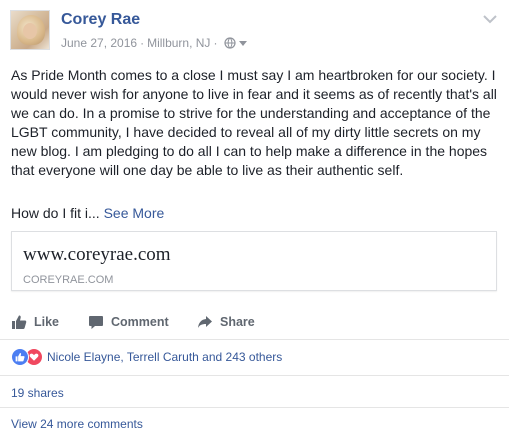  I want to click on like-button: Like, so click(35, 322).